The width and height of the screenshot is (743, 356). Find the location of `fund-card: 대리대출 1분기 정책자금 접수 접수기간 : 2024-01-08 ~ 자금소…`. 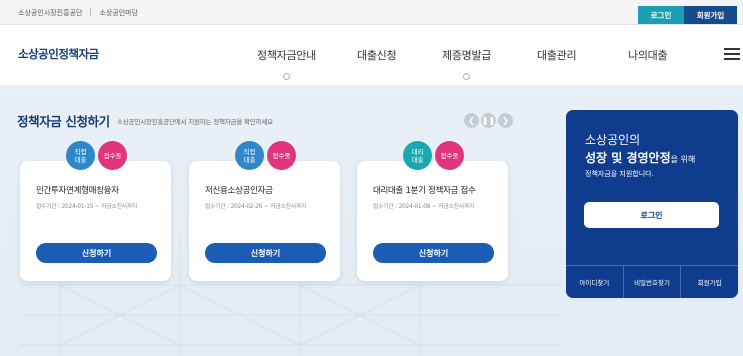

fund-card: 대리대출 1분기 정책자금 접수 접수기간 : 2024-01-08 ~ 자금소… is located at coordinates (432, 221).